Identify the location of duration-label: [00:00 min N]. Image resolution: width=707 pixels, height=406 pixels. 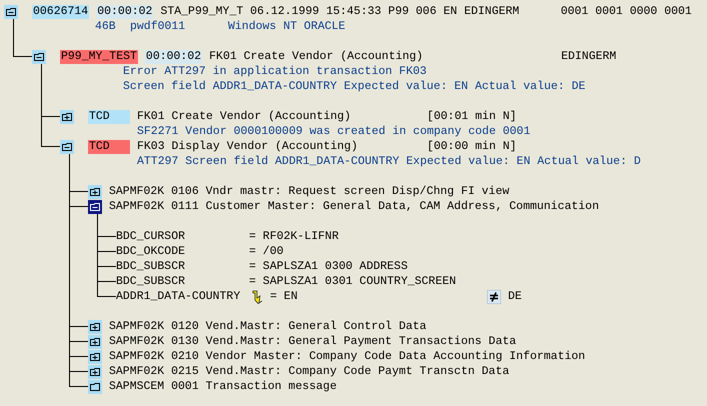
(471, 146).